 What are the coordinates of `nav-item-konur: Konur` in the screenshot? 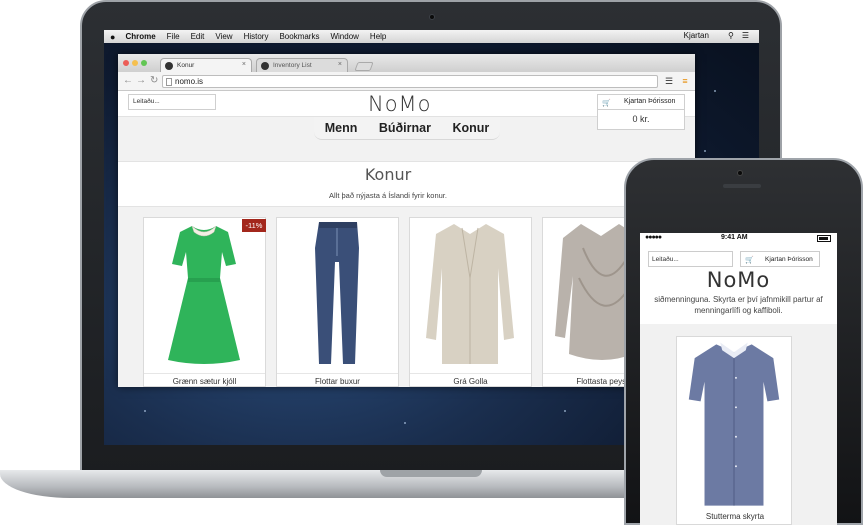 It's located at (470, 128).